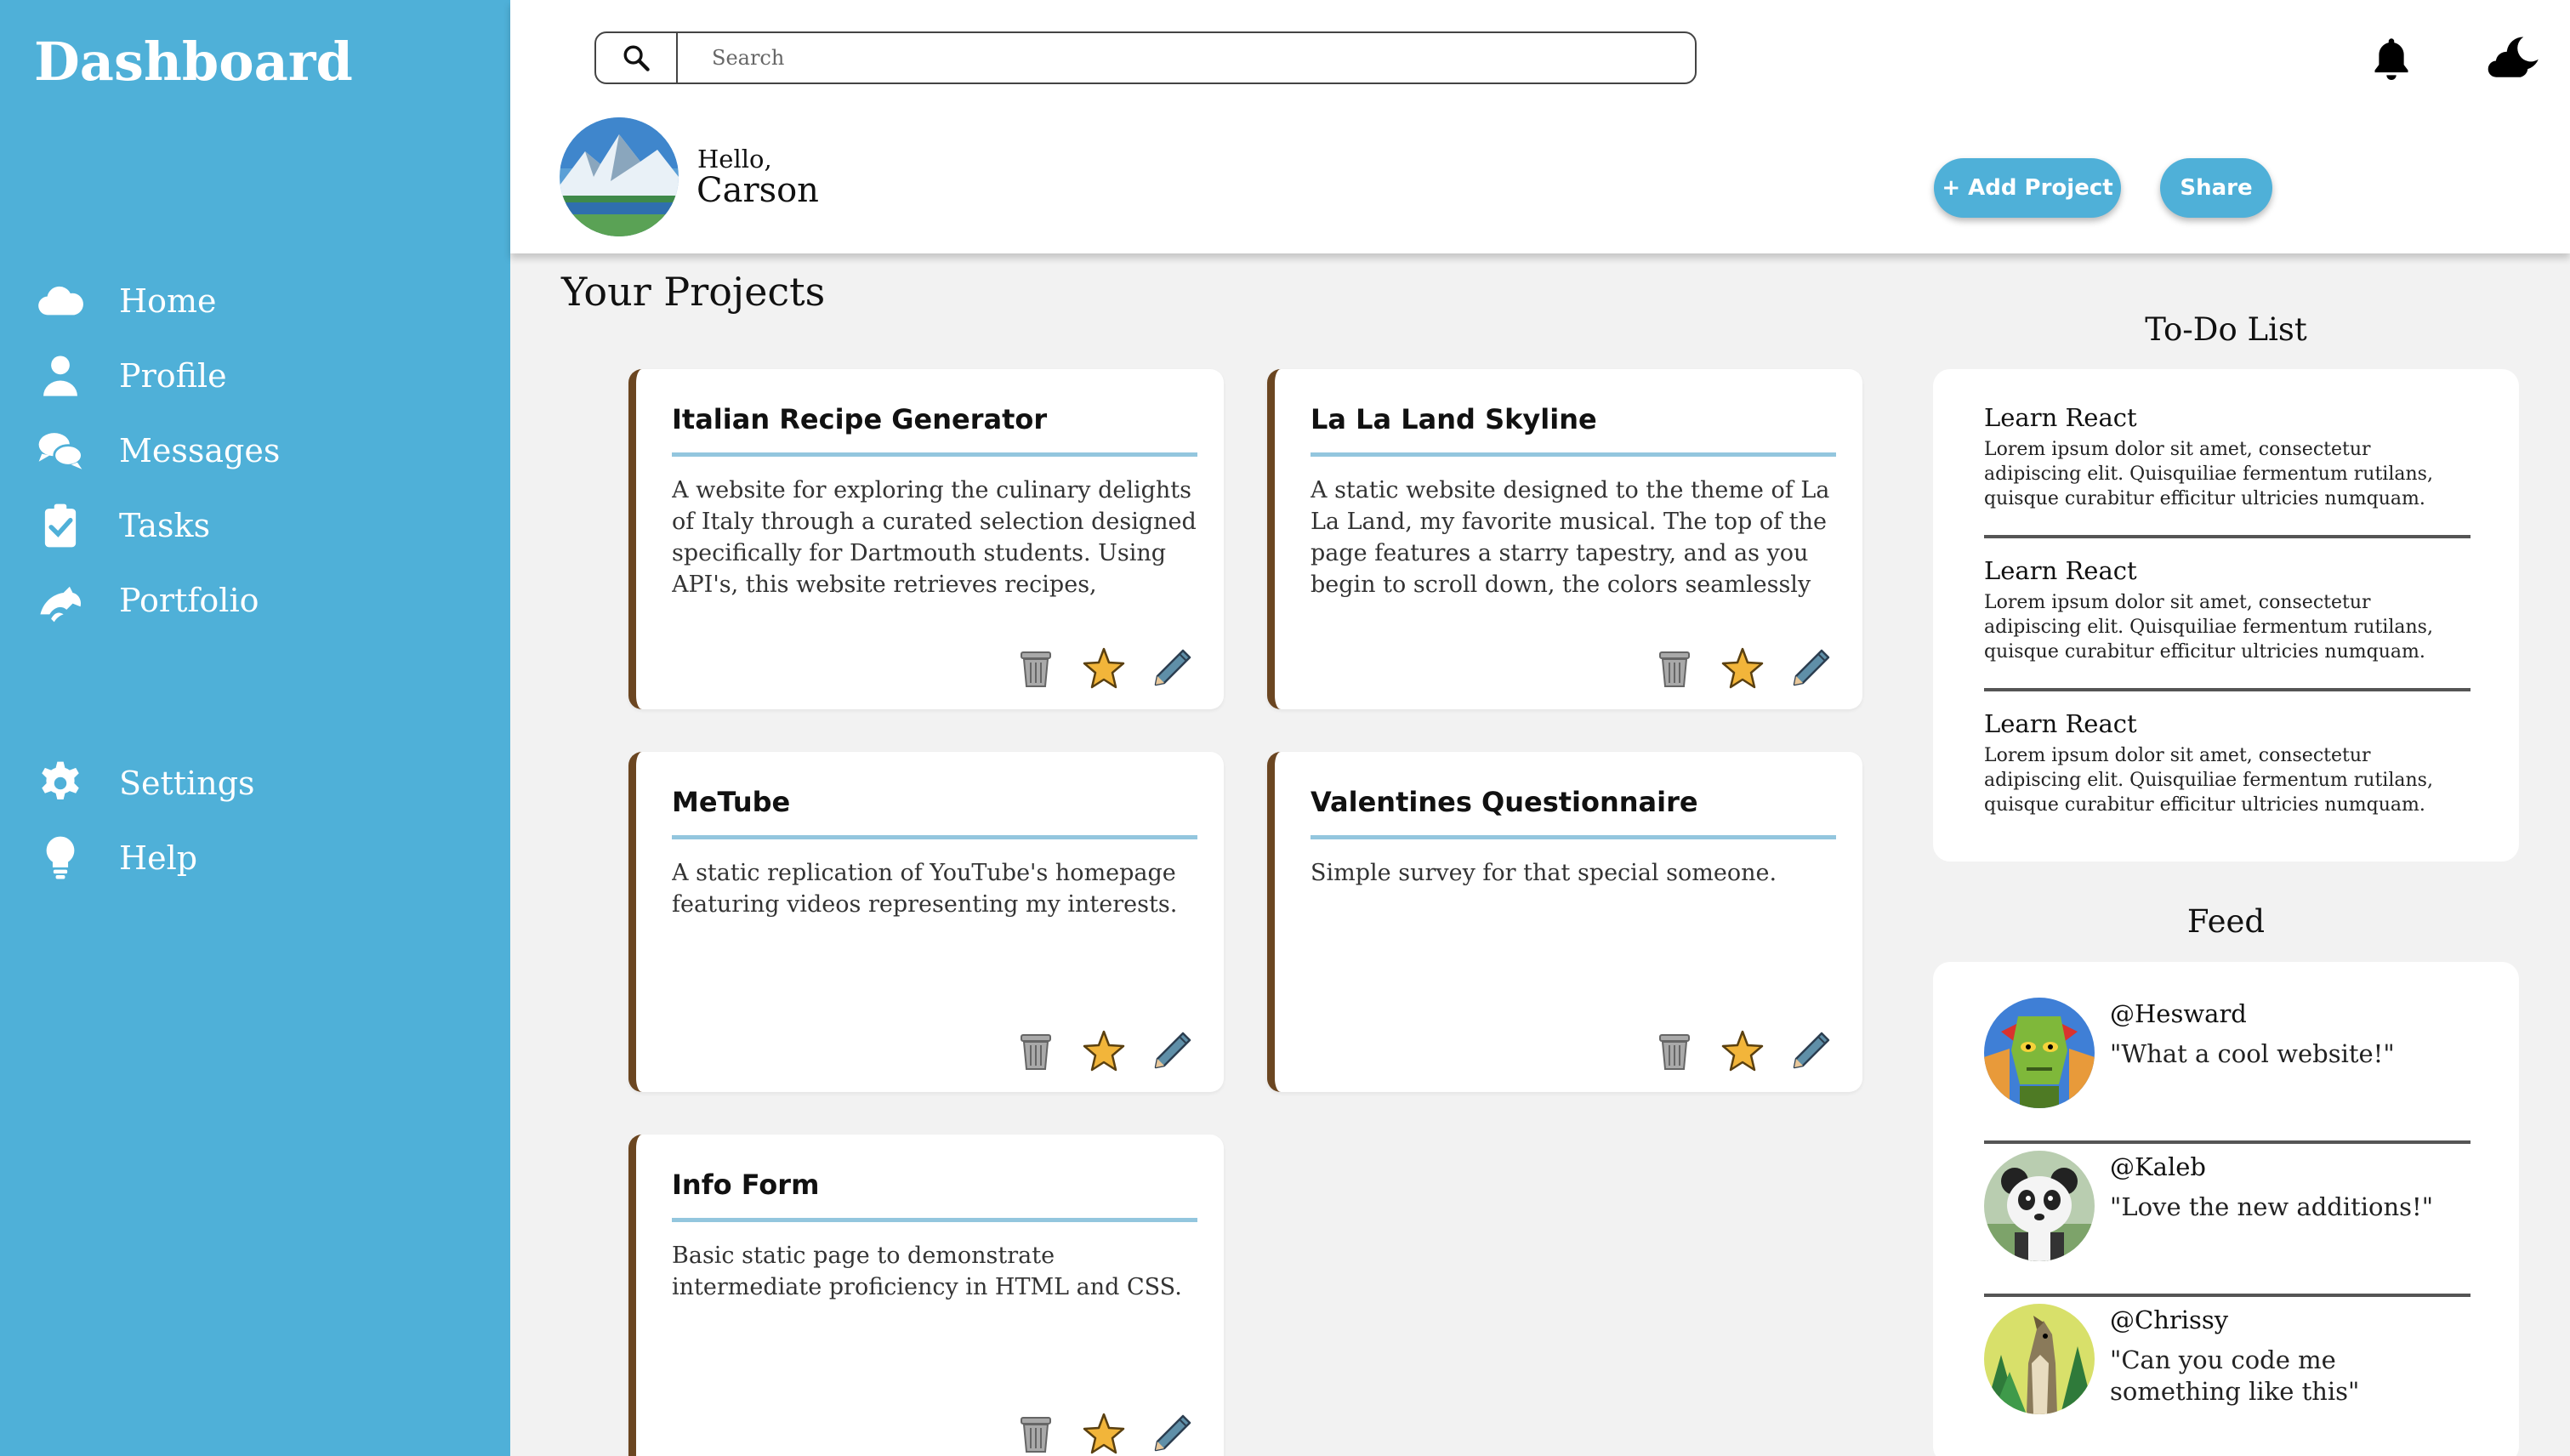  What do you see at coordinates (61, 525) in the screenshot?
I see `clipboard-check-icon` at bounding box center [61, 525].